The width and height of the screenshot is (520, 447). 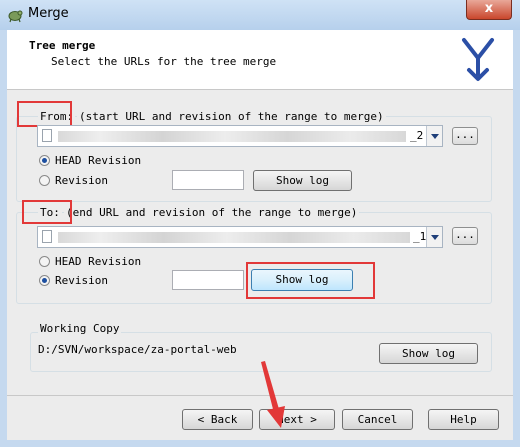 What do you see at coordinates (234, 237) in the screenshot?
I see `to-url-text` at bounding box center [234, 237].